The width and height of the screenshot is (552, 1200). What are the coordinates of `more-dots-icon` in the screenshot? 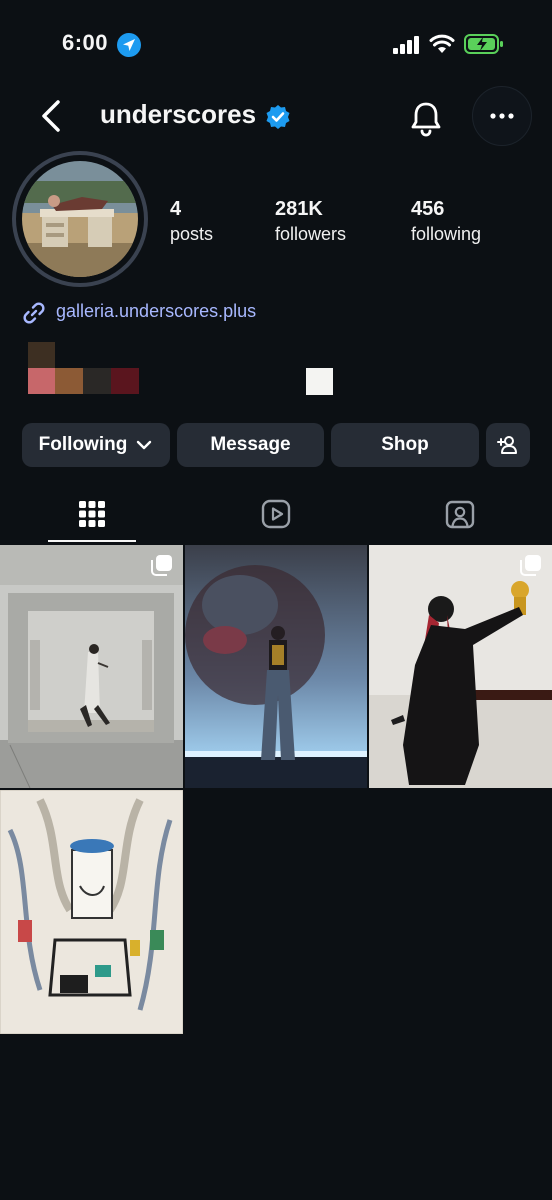 It's located at (502, 116).